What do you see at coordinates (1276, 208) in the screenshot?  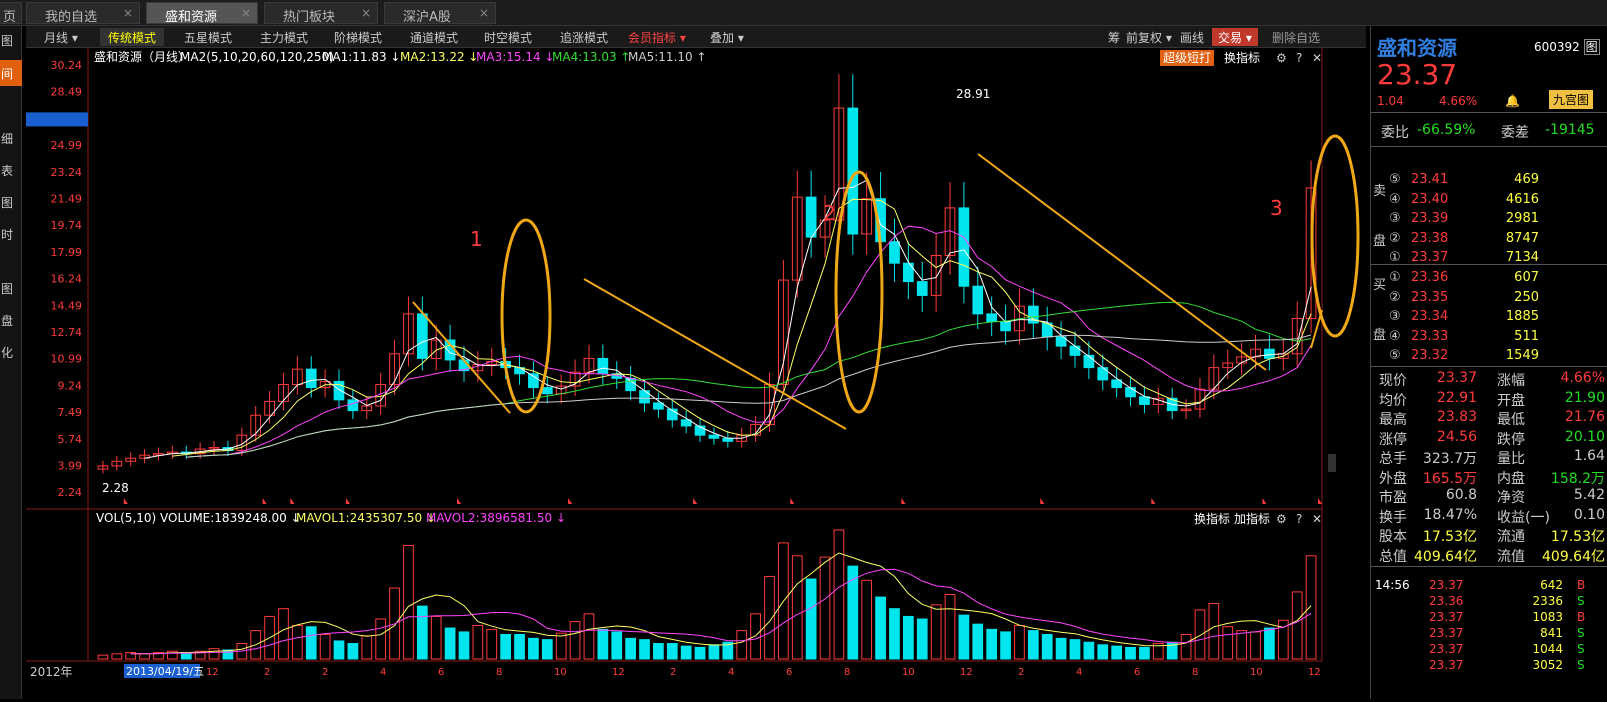 I see `annotation-3: 3` at bounding box center [1276, 208].